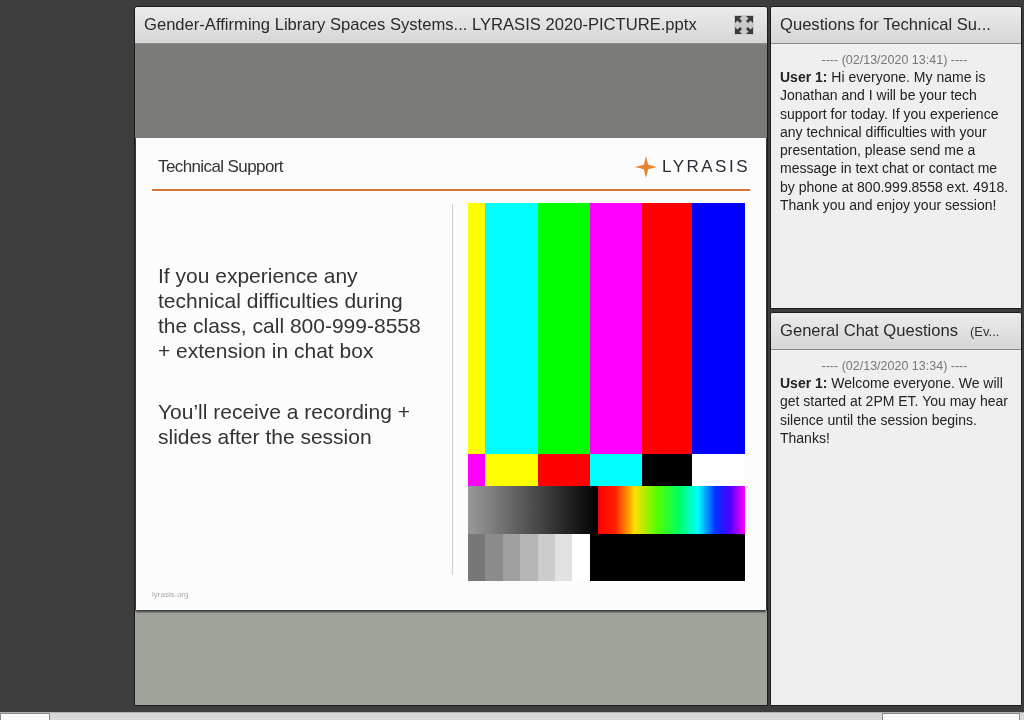 The image size is (1024, 720). I want to click on slide-paragraph: You’ll receive a recording + slides after the session, so click(284, 424).